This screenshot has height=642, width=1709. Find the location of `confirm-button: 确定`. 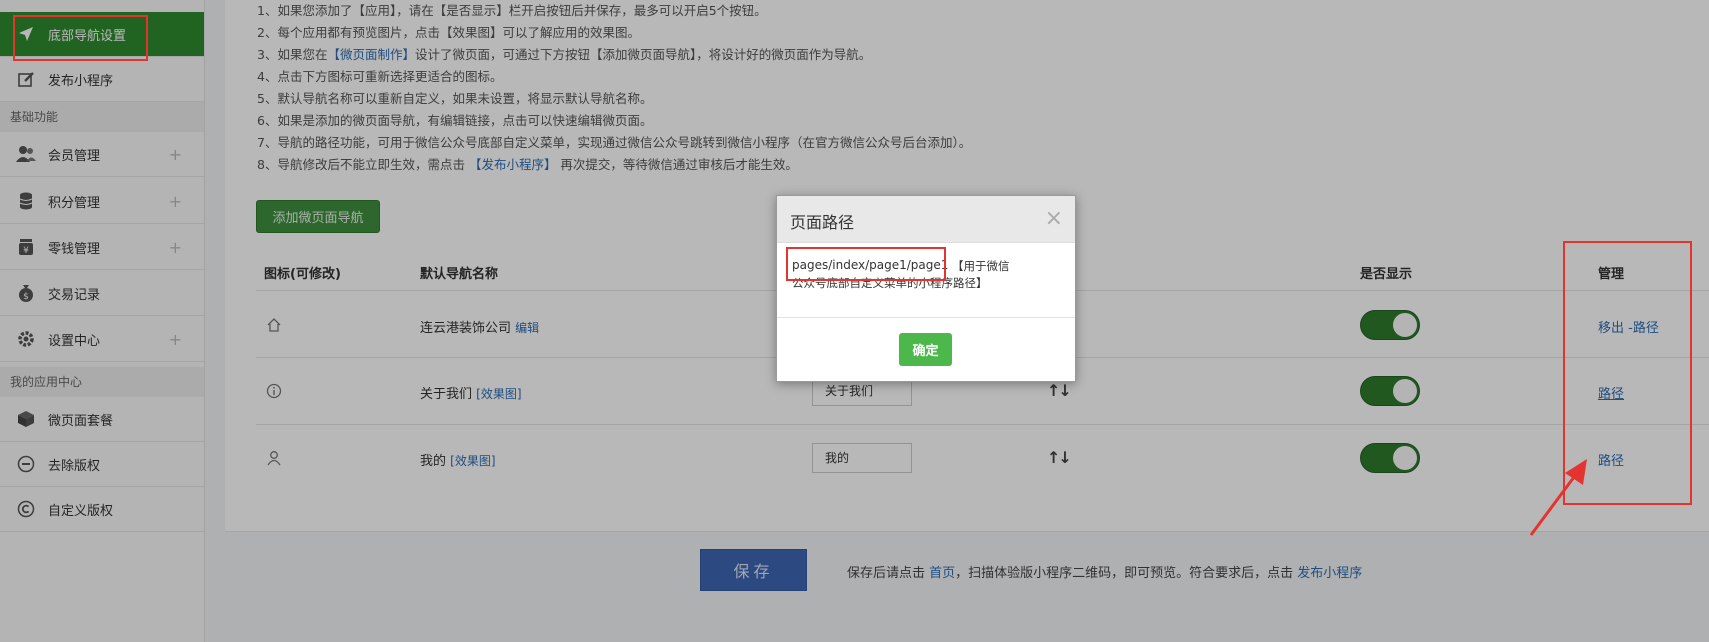

confirm-button: 确定 is located at coordinates (925, 349).